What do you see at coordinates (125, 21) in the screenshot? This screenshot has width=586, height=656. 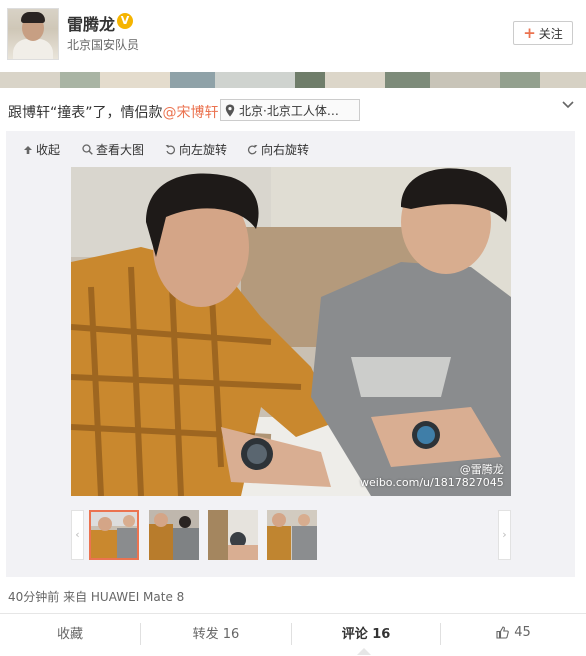 I see `verified-badge-icon: V` at bounding box center [125, 21].